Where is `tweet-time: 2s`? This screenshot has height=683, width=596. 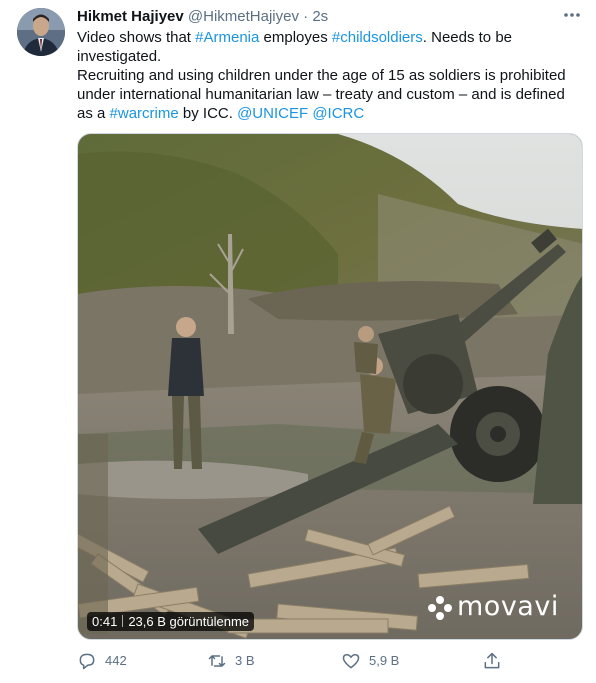 tweet-time: 2s is located at coordinates (320, 16).